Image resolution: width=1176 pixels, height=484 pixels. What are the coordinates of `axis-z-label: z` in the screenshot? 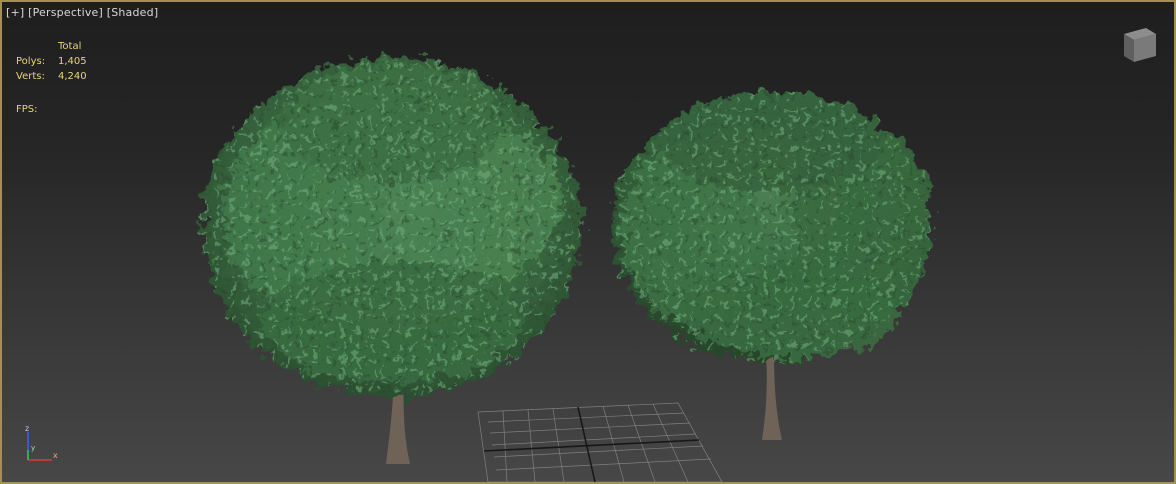 It's located at (27, 428).